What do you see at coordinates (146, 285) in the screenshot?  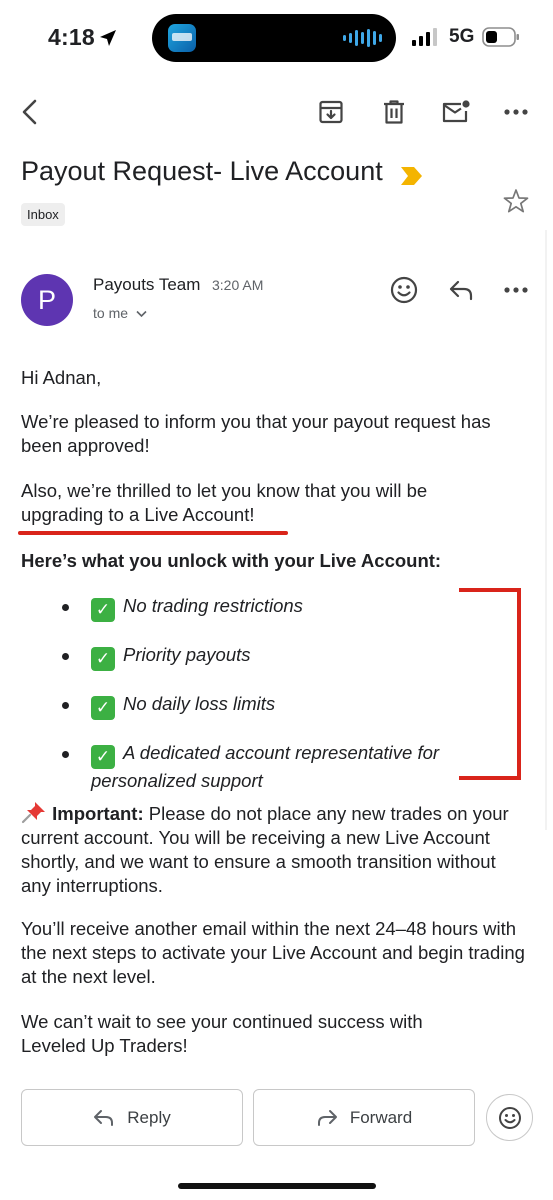 I see `sender-name: Payouts Team` at bounding box center [146, 285].